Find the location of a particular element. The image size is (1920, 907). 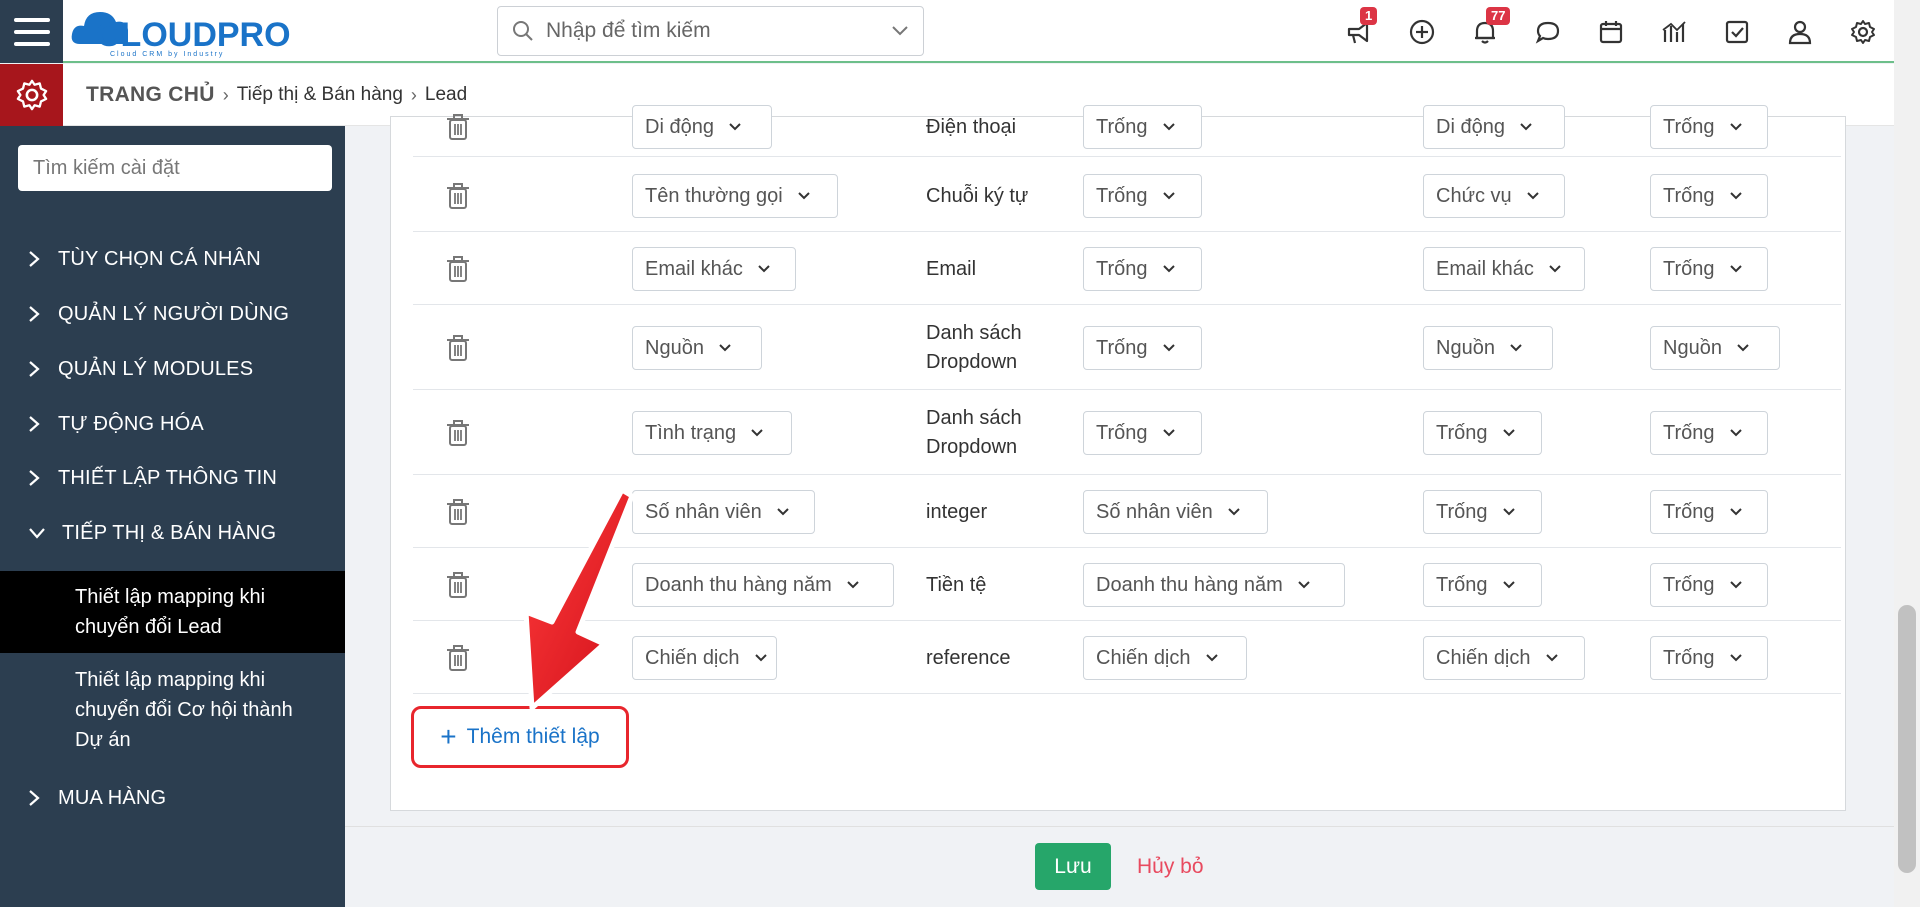

select-value: Số nhân viên is located at coordinates (703, 511).